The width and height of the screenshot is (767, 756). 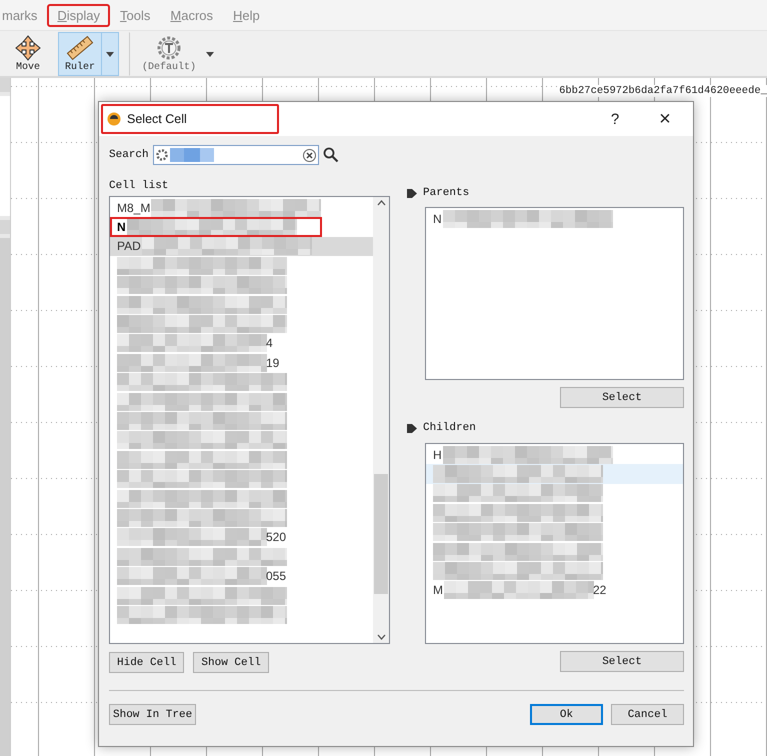 What do you see at coordinates (146, 662) in the screenshot?
I see `hide-cell-button: Hide Cell` at bounding box center [146, 662].